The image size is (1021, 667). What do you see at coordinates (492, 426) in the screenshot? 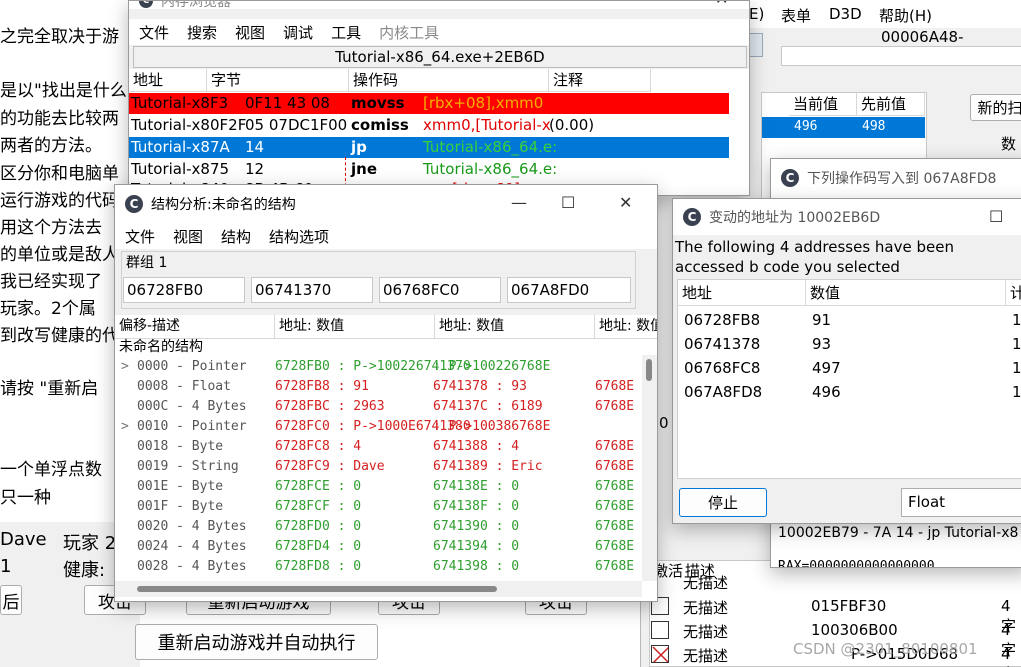
I see `struct-value-2: : P->100386768E` at bounding box center [492, 426].